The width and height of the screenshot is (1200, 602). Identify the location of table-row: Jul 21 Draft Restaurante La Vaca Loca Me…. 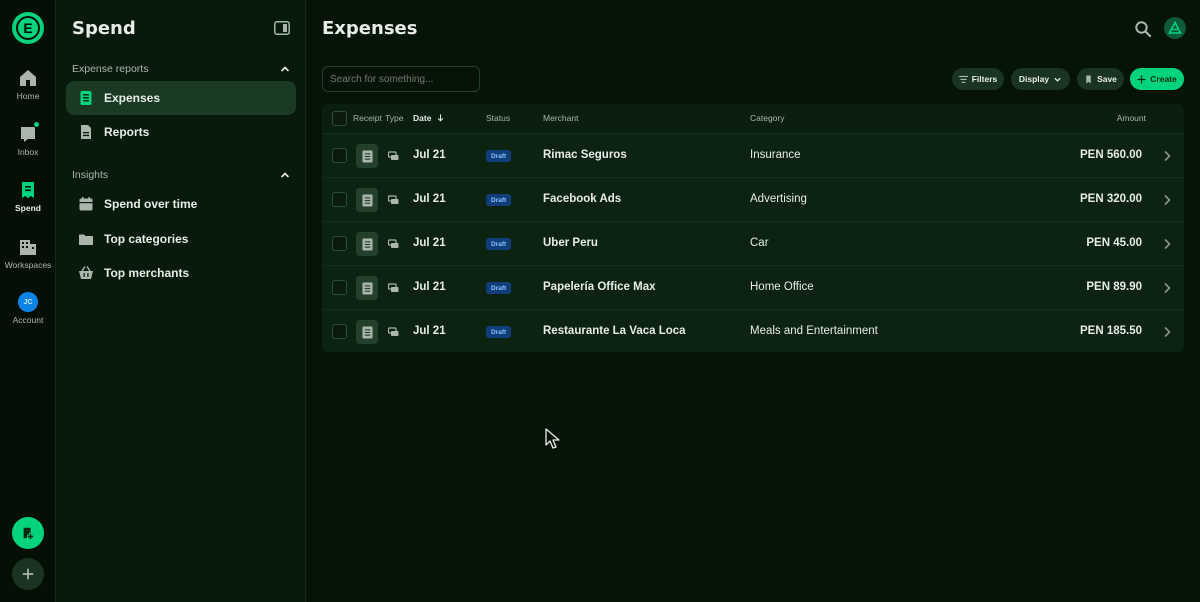
(753, 331).